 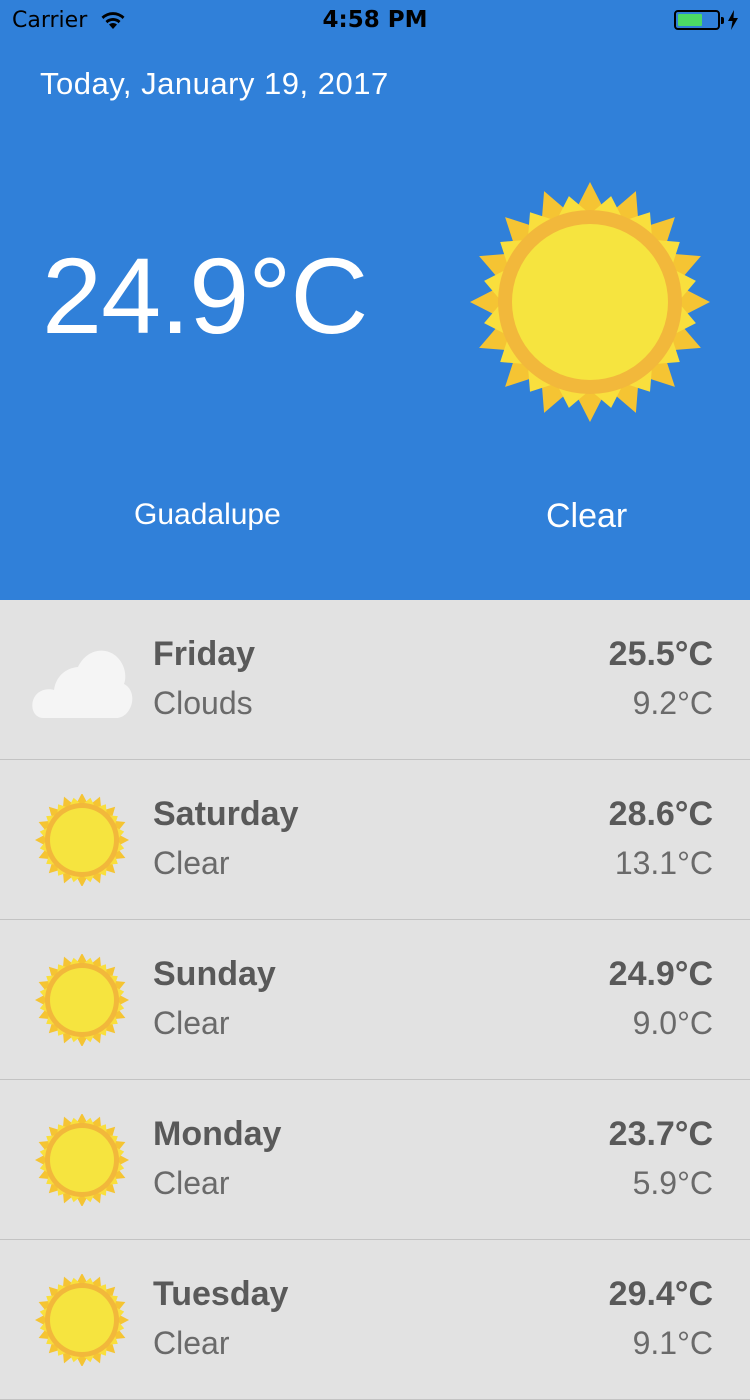 I want to click on forecast-high: 28.6°C, so click(x=660, y=814).